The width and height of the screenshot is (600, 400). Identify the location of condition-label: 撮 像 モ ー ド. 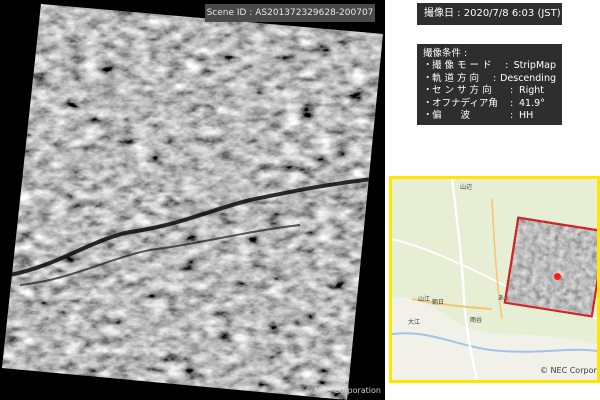
(462, 65).